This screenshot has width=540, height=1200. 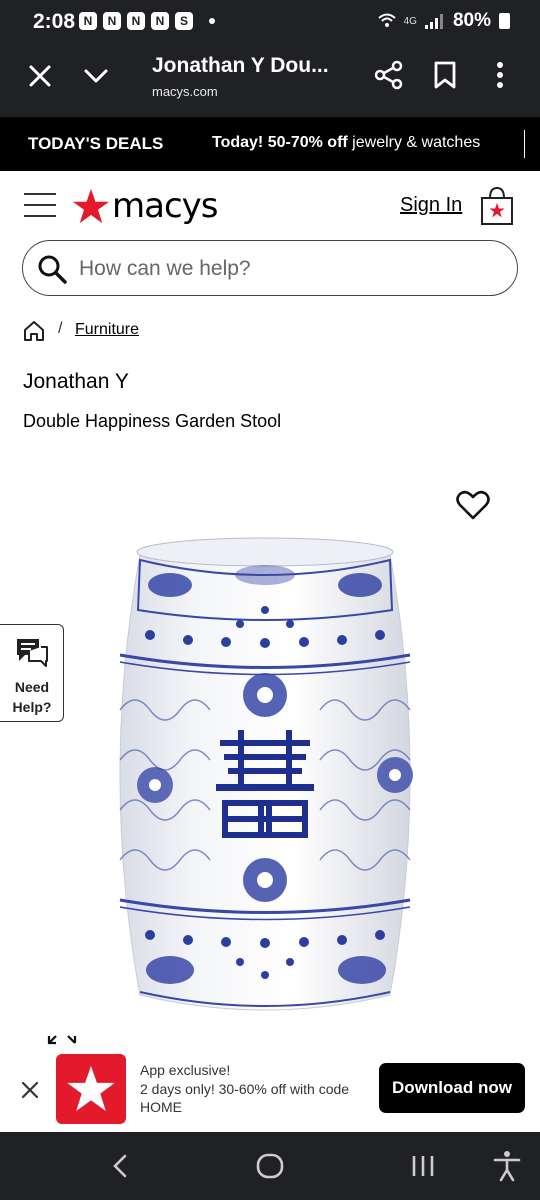 What do you see at coordinates (504, 21) in the screenshot?
I see `battery-icon` at bounding box center [504, 21].